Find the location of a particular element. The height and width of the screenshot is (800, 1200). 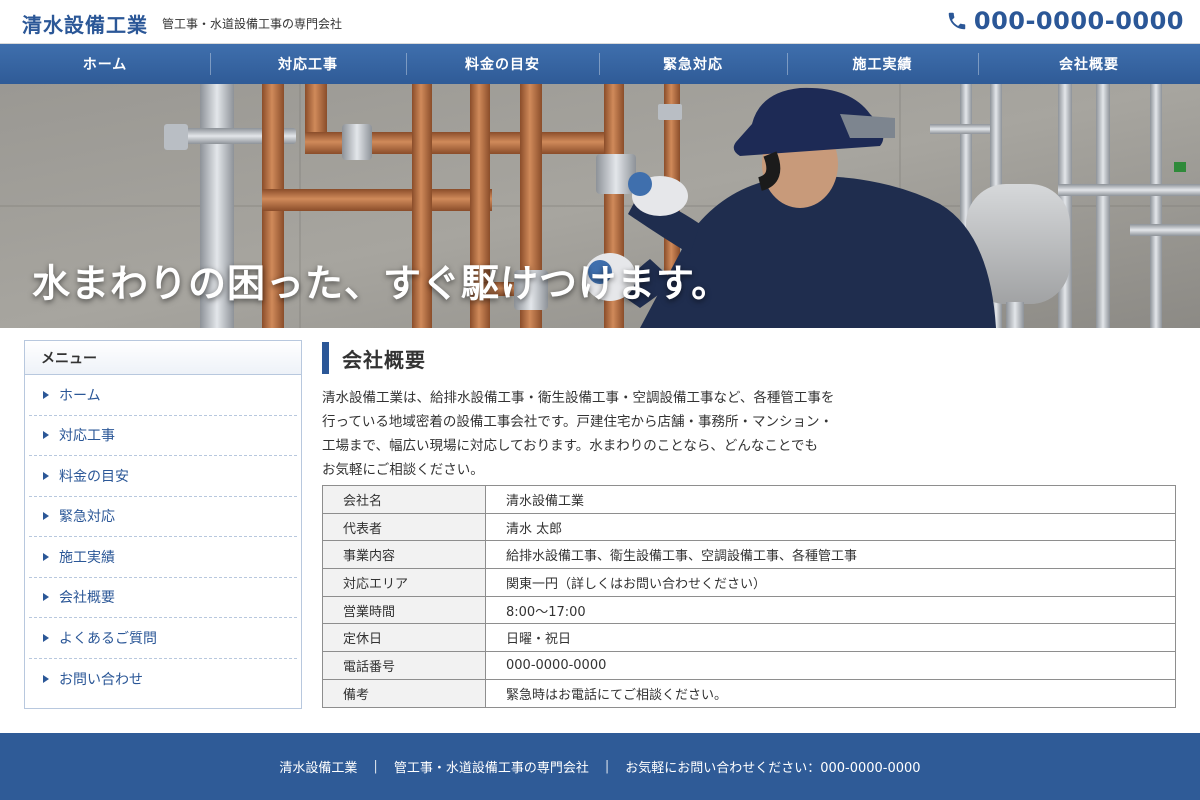

table-row: 会社名 清水設備工業 is located at coordinates (749, 499).